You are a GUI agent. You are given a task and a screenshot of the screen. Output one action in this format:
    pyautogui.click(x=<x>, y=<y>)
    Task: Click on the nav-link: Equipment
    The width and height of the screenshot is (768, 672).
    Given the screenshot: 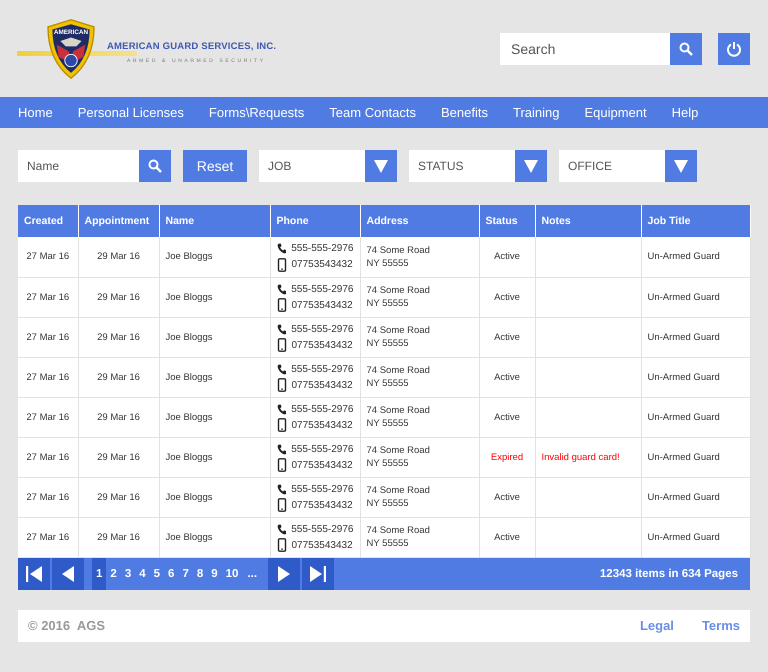 What is the action you would take?
    pyautogui.click(x=615, y=112)
    